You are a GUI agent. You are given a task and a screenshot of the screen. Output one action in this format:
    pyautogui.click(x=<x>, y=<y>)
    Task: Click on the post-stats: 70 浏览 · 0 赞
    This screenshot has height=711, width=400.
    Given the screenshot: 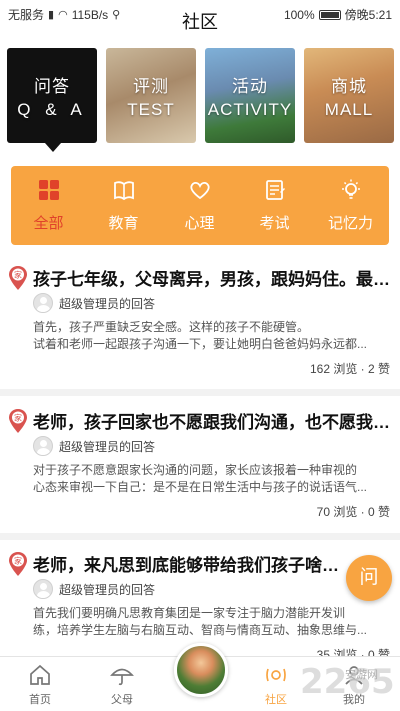 What is the action you would take?
    pyautogui.click(x=353, y=512)
    